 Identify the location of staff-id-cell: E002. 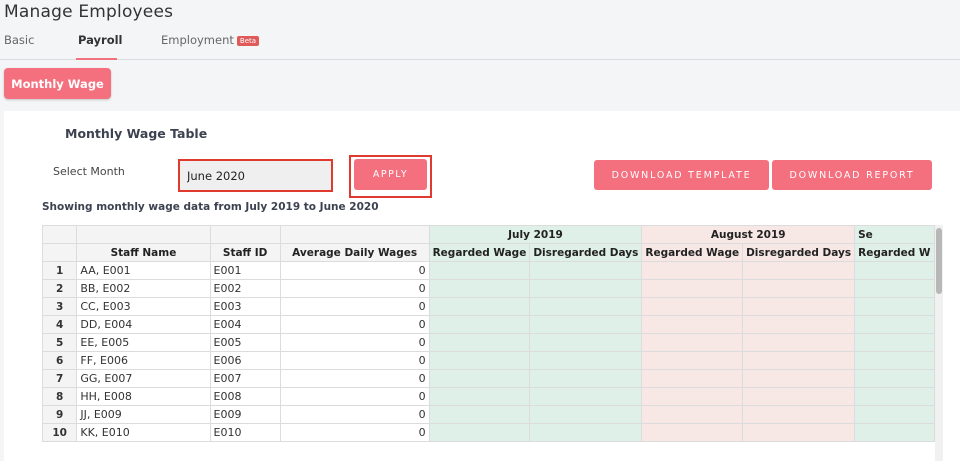
(245, 288).